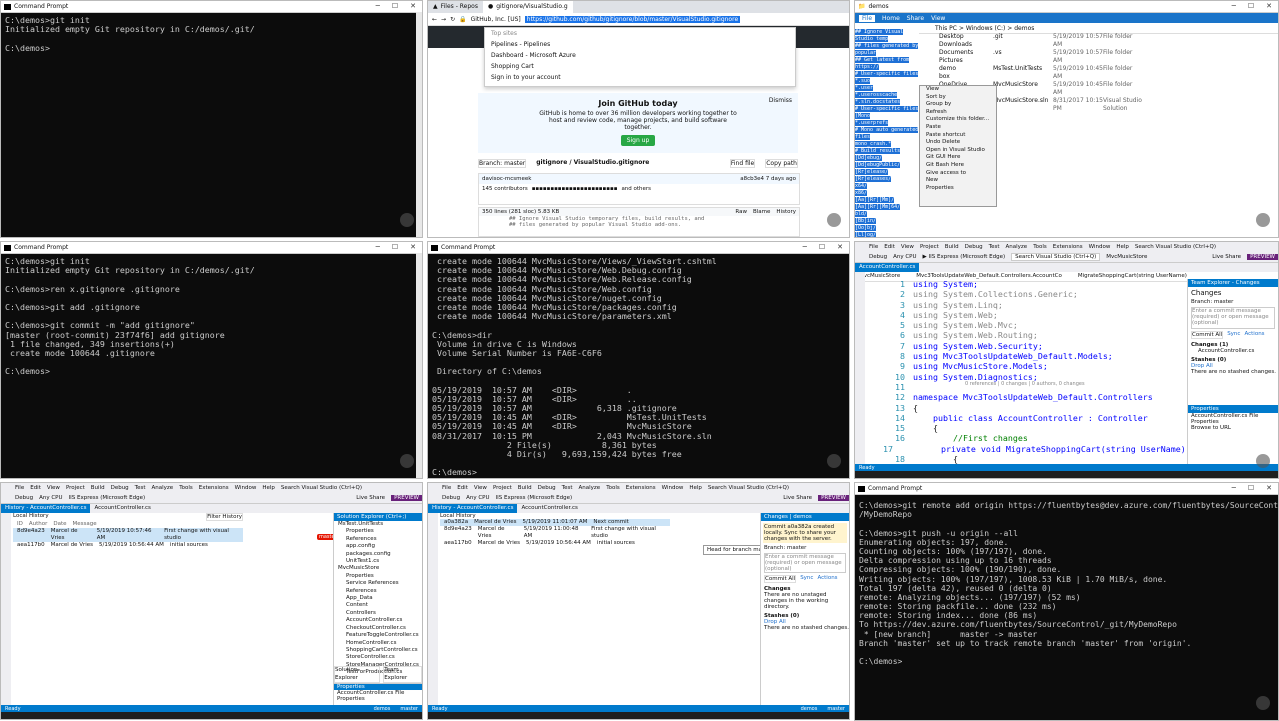  What do you see at coordinates (378, 561) in the screenshot?
I see `solution-item: UnitTest1.cs` at bounding box center [378, 561].